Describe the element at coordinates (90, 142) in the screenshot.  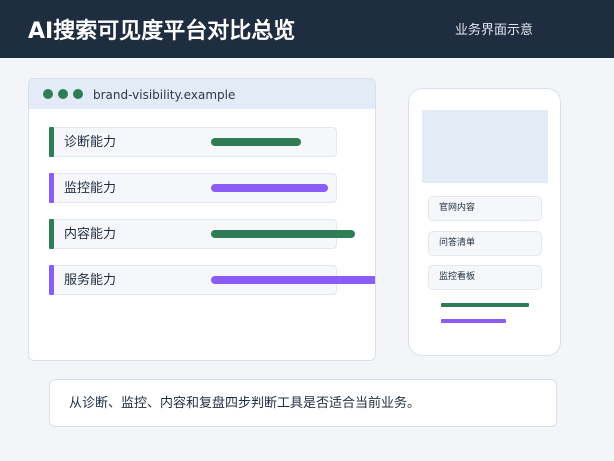
I see `capability-label: 诊断能力` at that location.